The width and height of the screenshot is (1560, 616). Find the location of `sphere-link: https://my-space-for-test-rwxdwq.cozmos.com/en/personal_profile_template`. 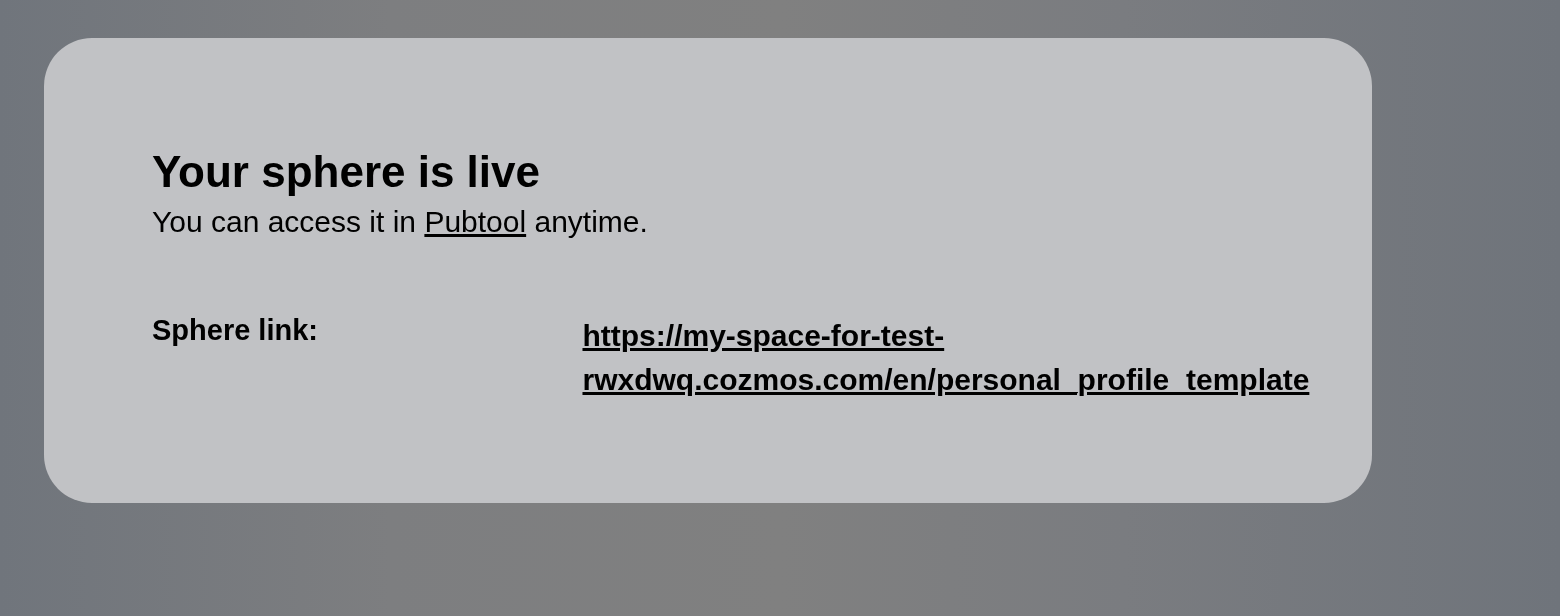

sphere-link: https://my-space-for-test-rwxdwq.cozmos.com/en/personal_profile_template is located at coordinates (977, 358).